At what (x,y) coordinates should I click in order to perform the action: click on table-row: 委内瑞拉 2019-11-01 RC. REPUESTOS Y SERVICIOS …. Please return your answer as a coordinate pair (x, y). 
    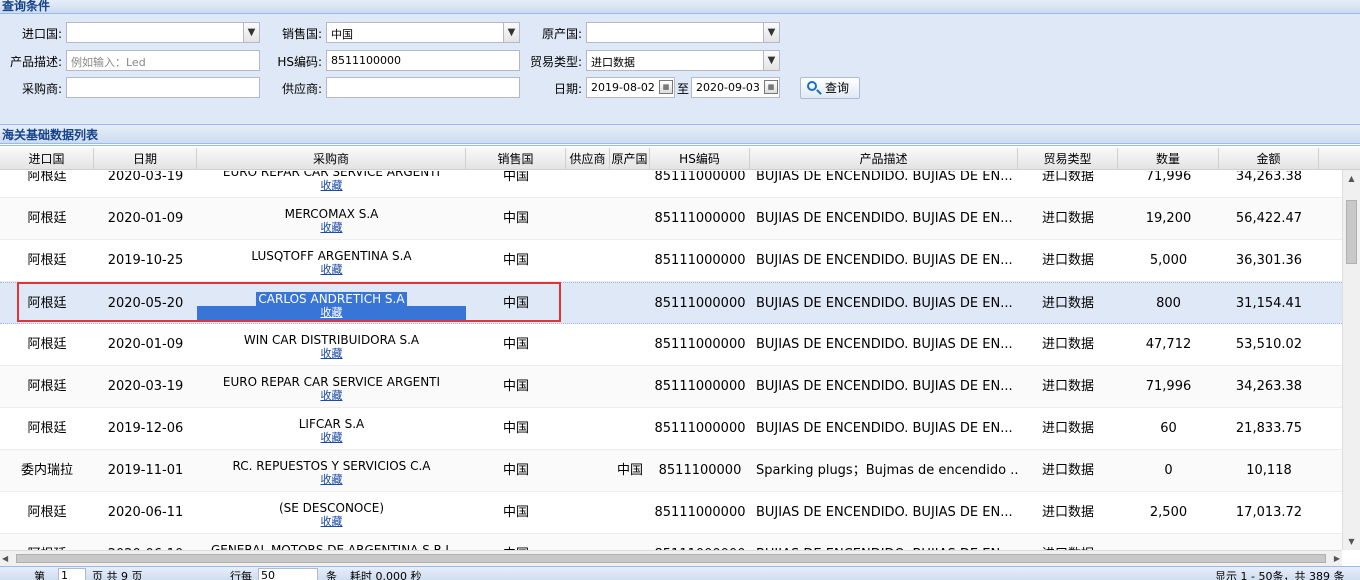
    Looking at the image, I should click on (671, 471).